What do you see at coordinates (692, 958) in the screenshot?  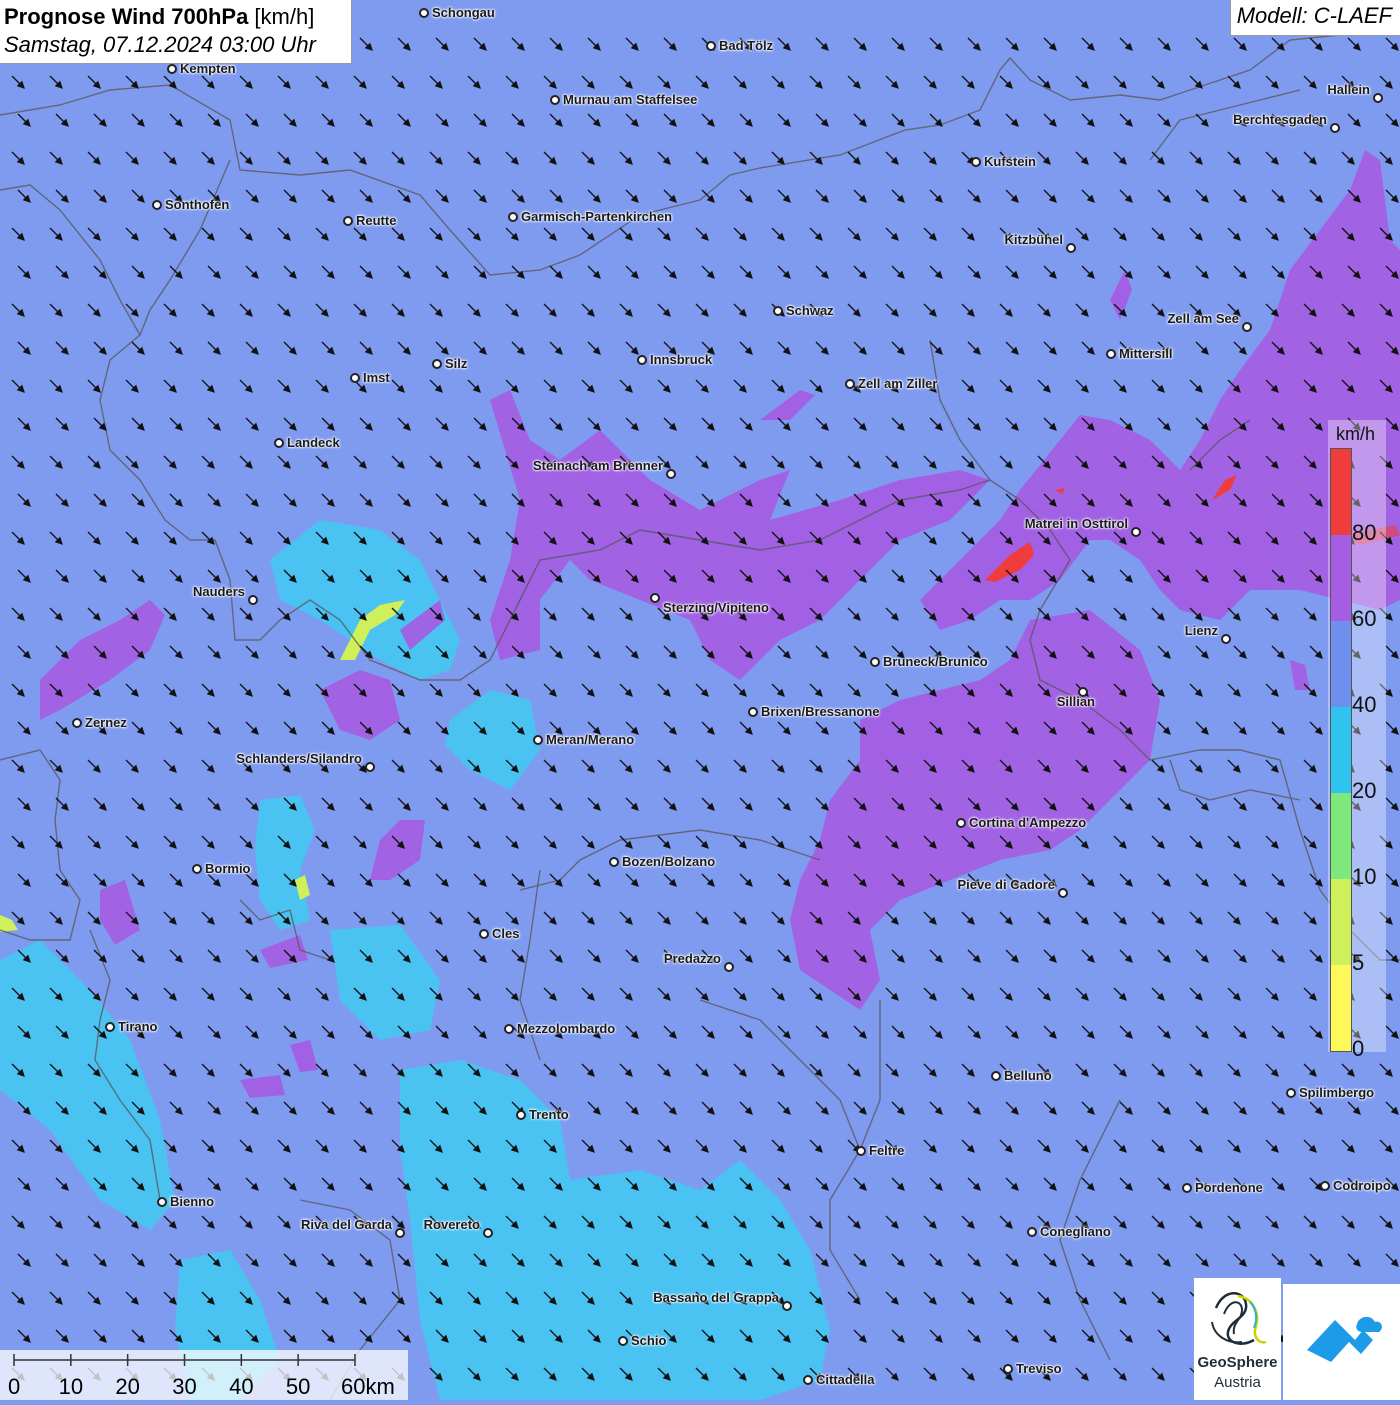 I see `city-label: Predazzo` at bounding box center [692, 958].